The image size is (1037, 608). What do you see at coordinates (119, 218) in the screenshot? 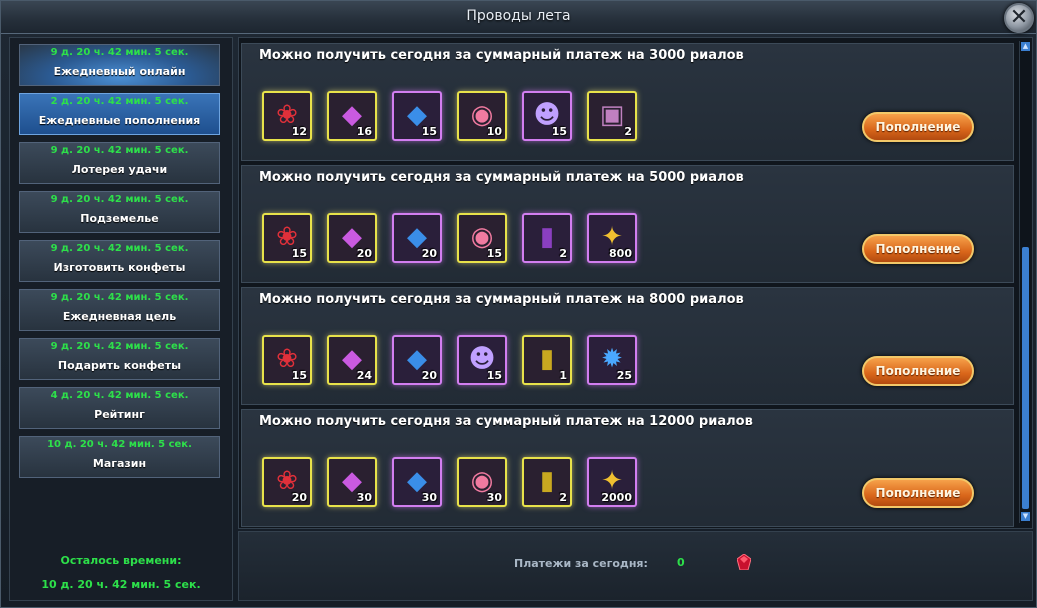
I see `sidebar-item-label: Подземелье` at bounding box center [119, 218].